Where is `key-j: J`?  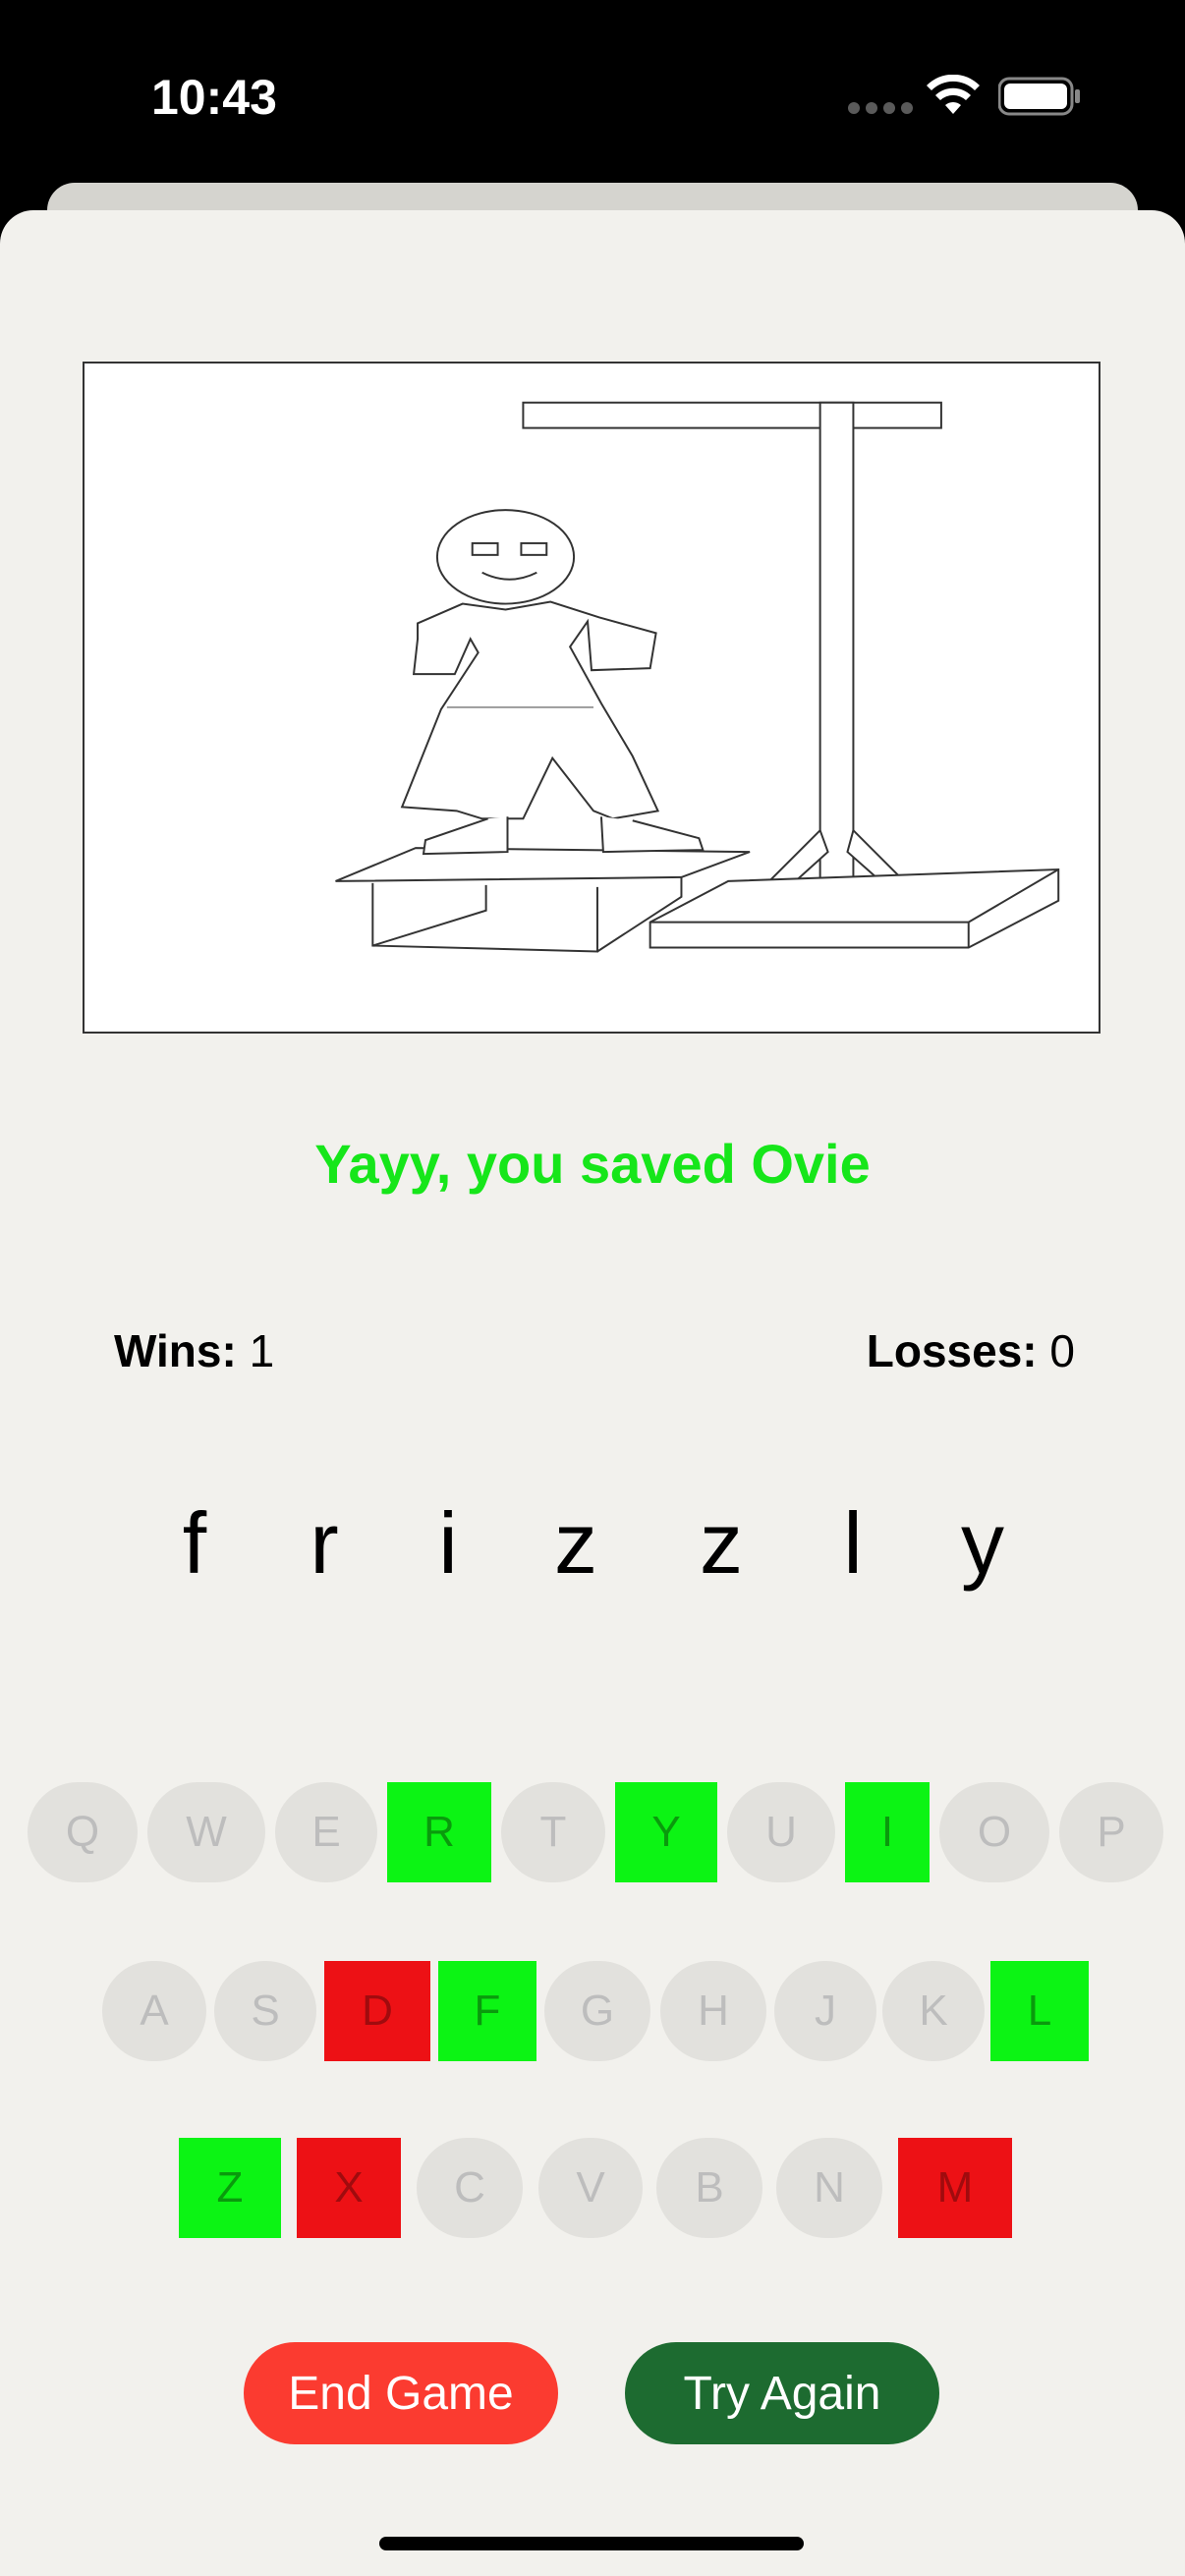 key-j: J is located at coordinates (825, 2011).